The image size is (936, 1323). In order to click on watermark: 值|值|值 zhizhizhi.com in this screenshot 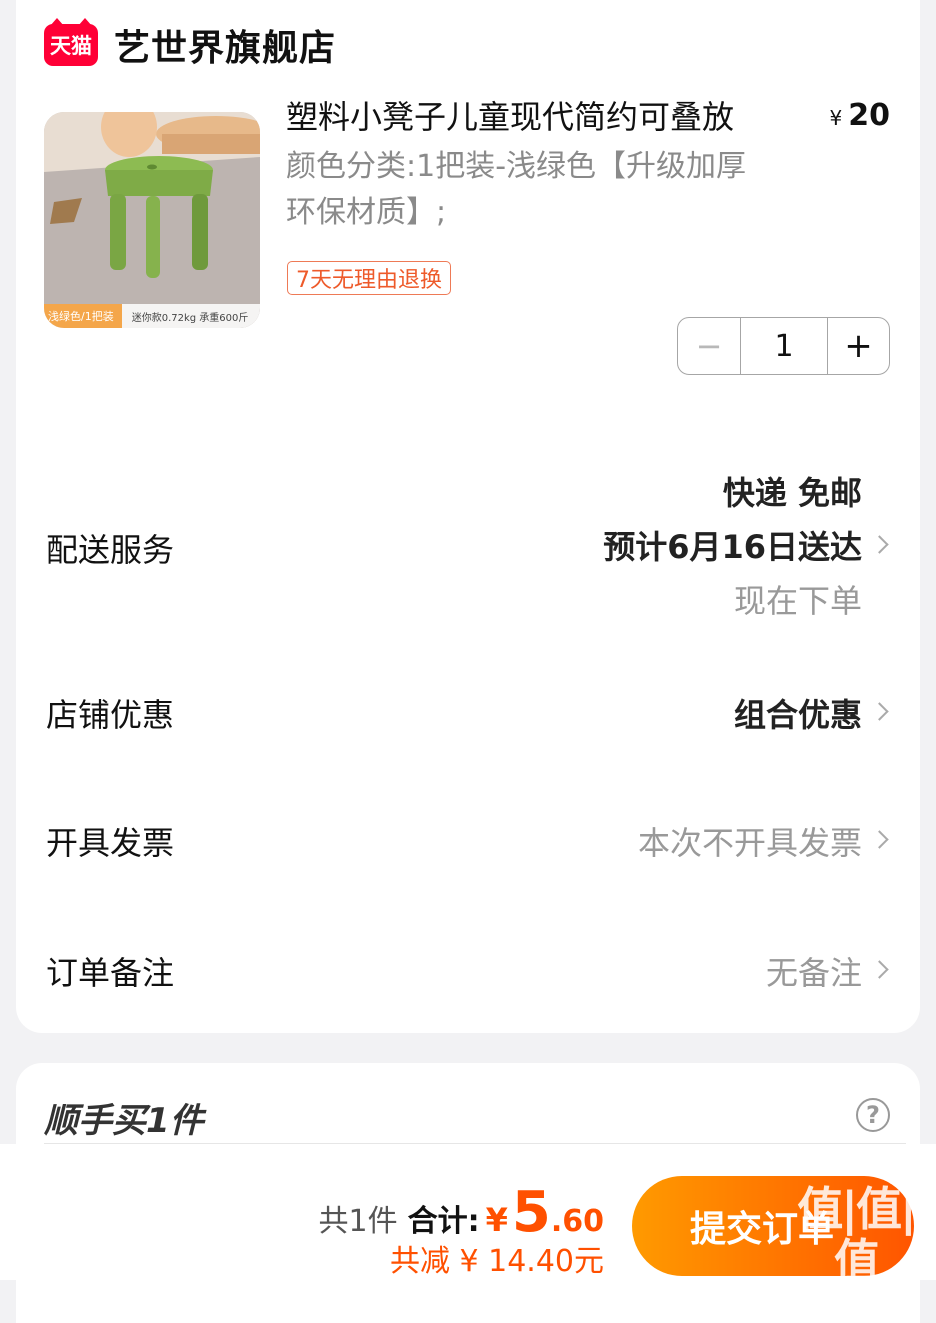, I will do `click(856, 1243)`.